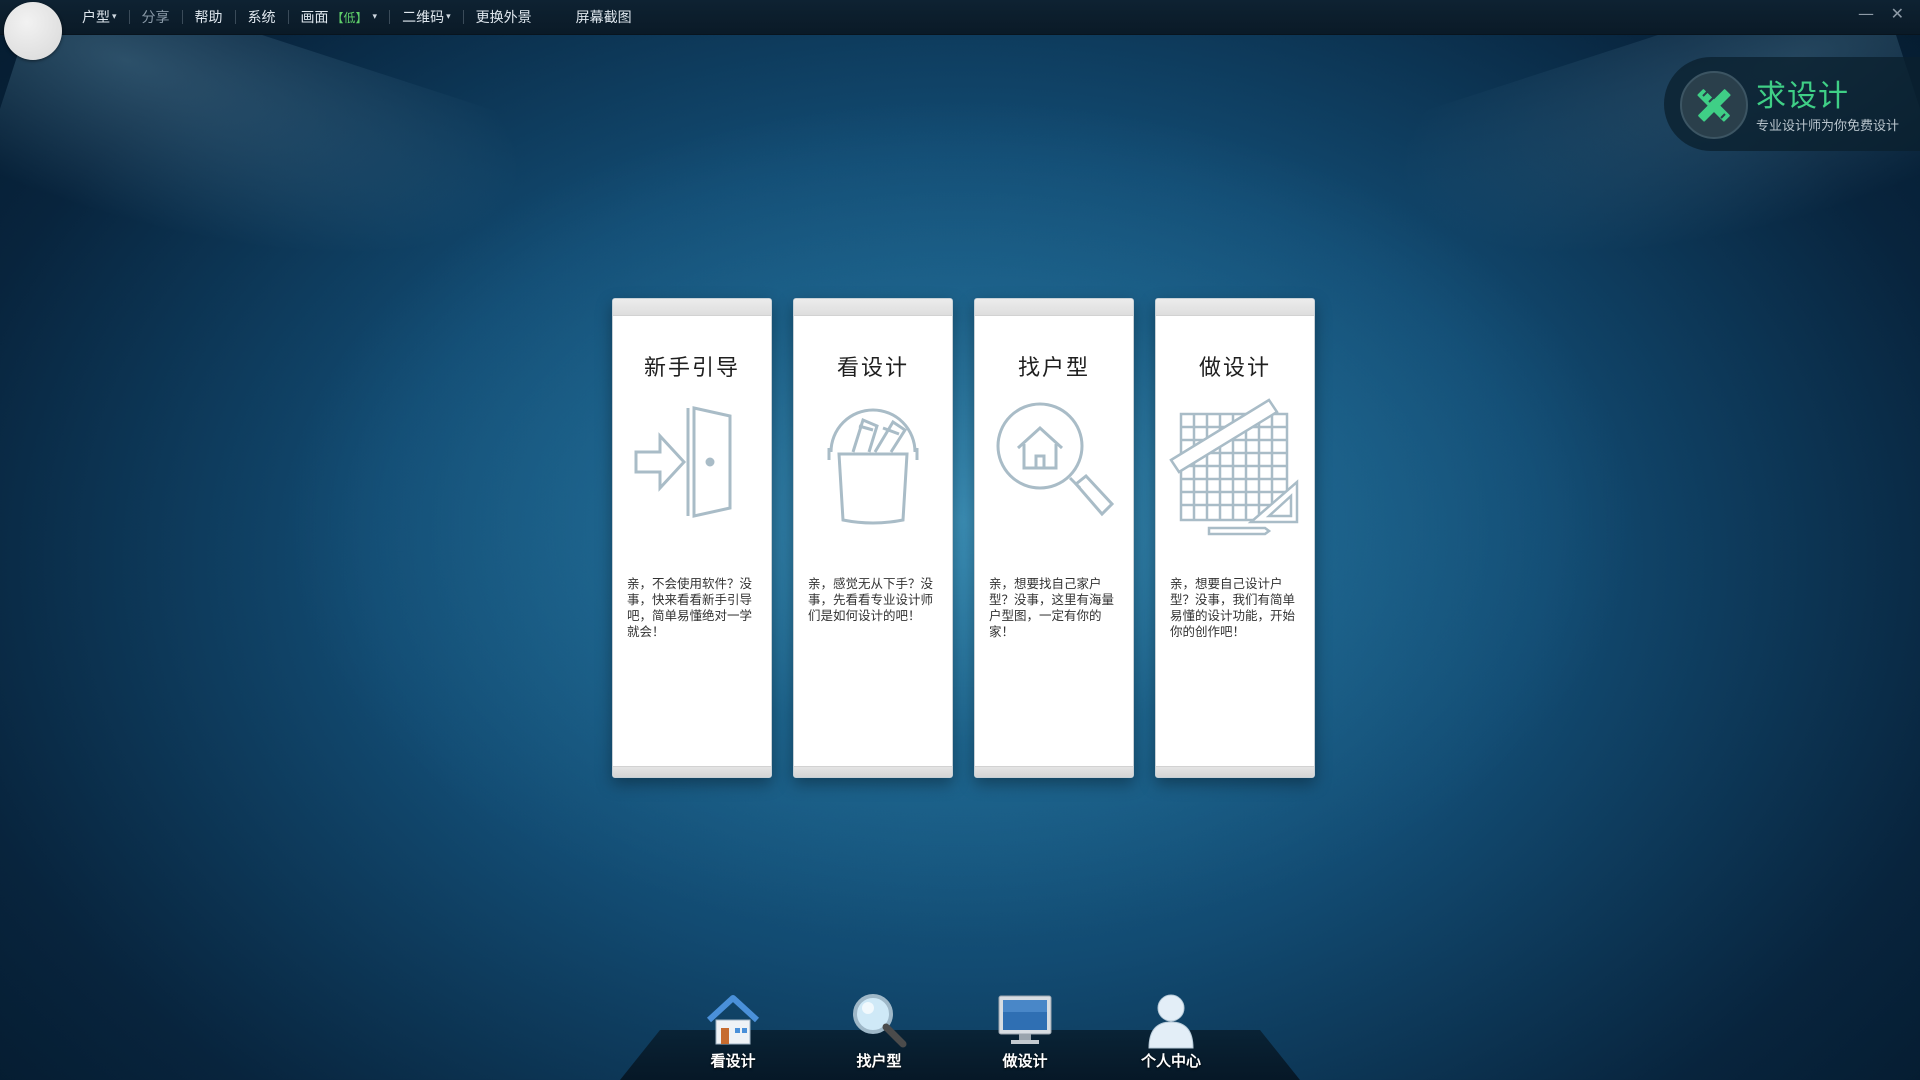 Image resolution: width=1920 pixels, height=1080 pixels. Describe the element at coordinates (1828, 126) in the screenshot. I see `request-design-subtitle: 专业设计师为你免费设计` at that location.